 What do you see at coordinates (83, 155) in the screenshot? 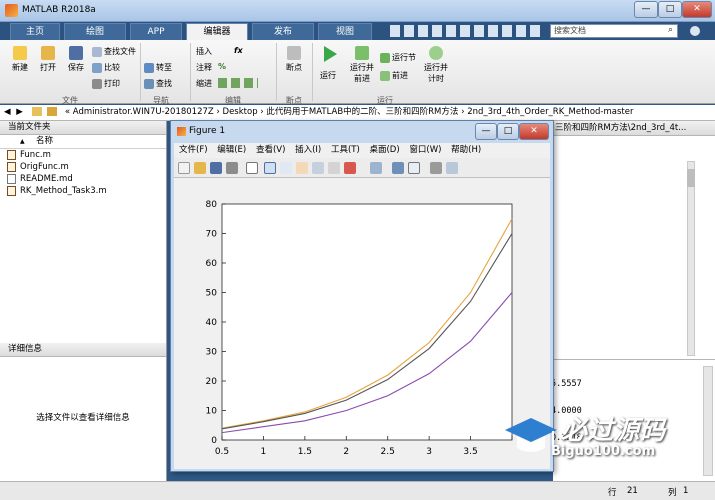
I see `file-item: Func.m` at bounding box center [83, 155].